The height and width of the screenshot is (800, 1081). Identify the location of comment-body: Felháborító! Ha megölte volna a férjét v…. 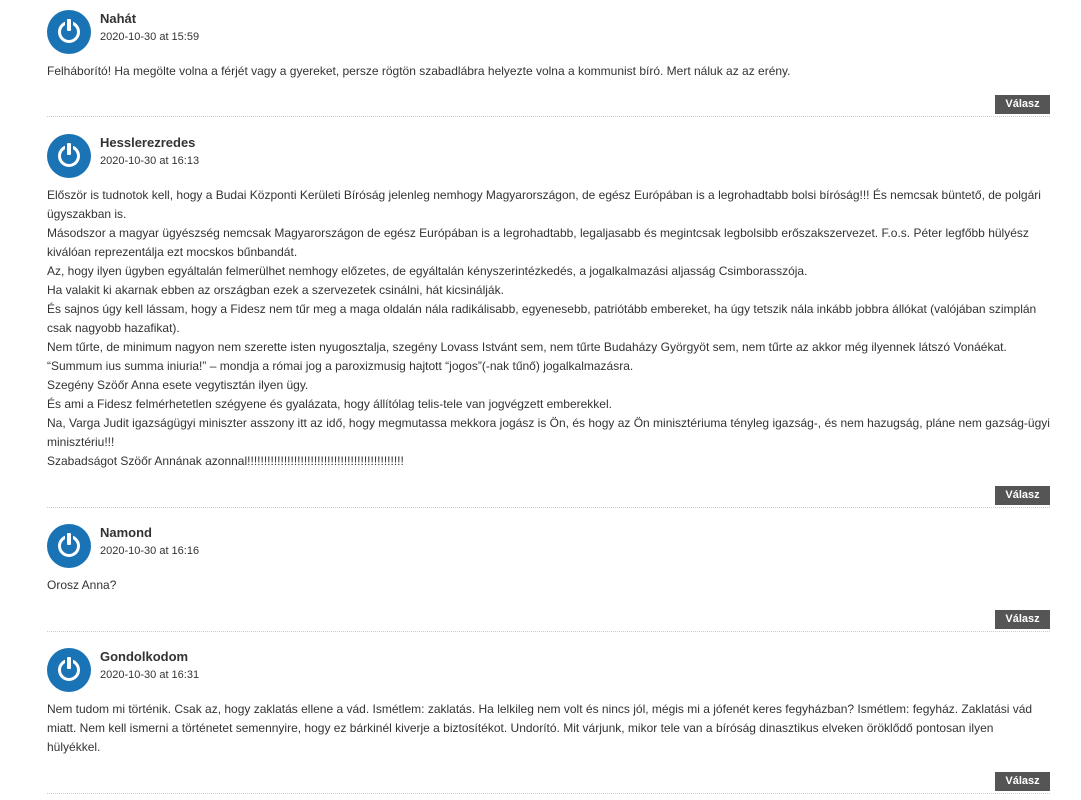
(548, 71).